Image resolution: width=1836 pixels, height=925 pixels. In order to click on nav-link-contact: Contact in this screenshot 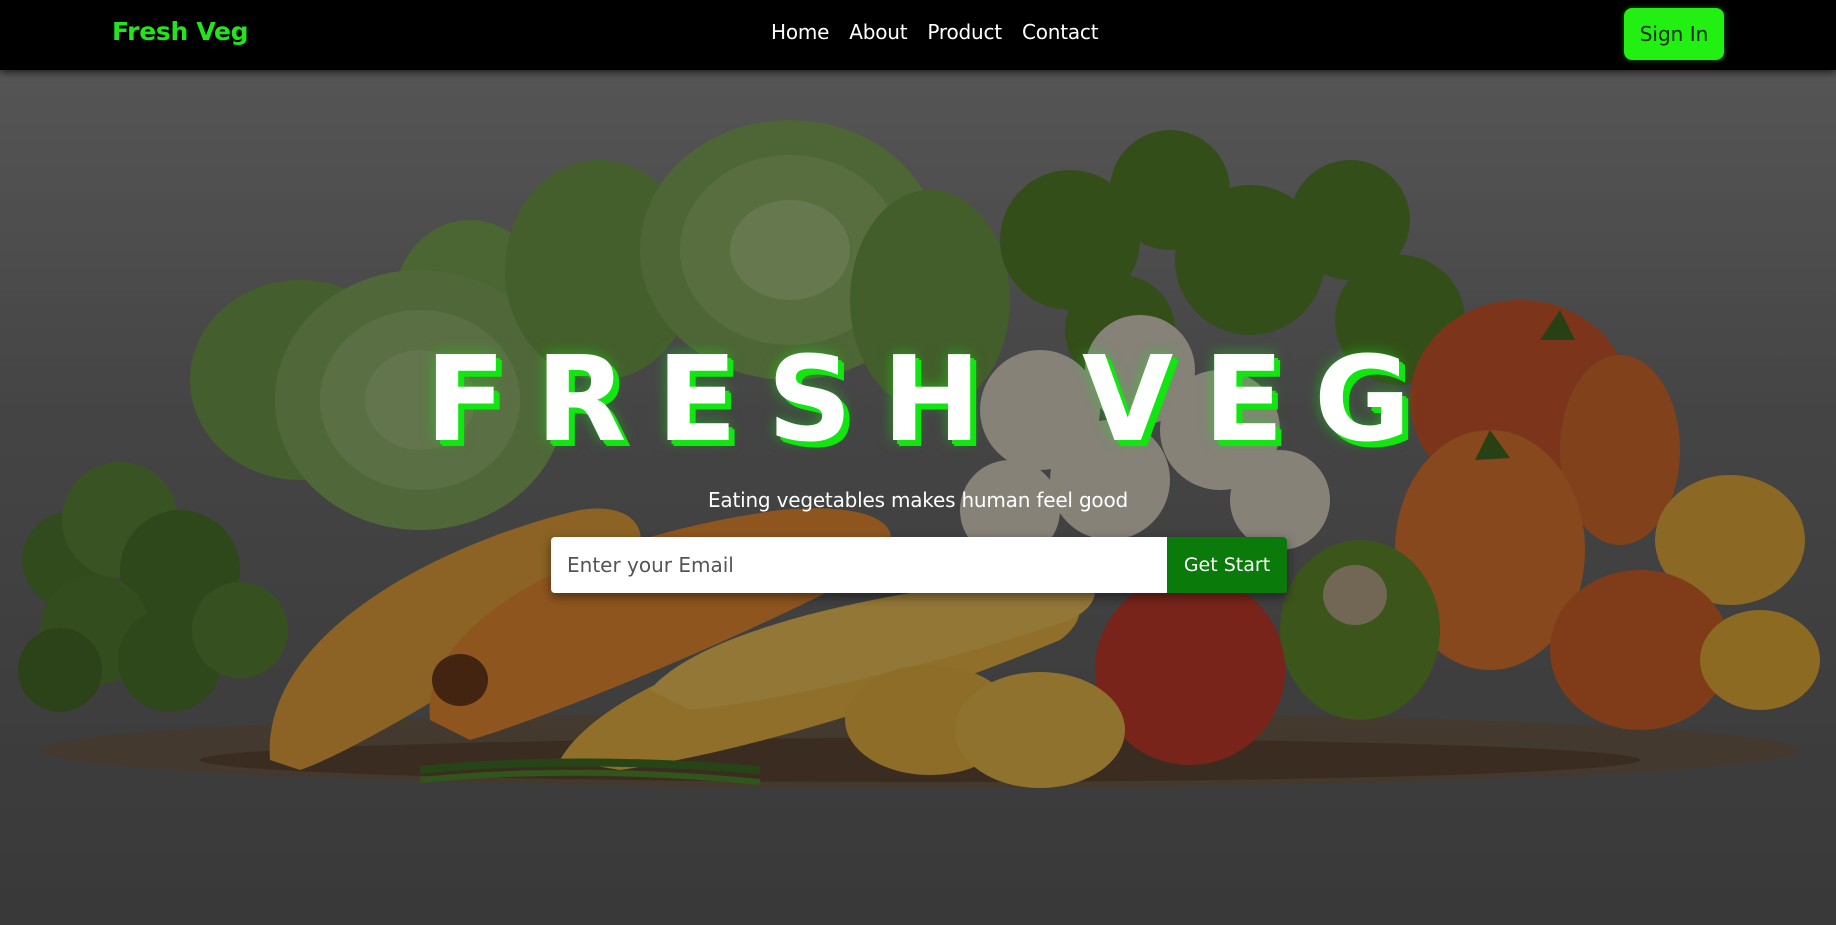, I will do `click(1060, 32)`.